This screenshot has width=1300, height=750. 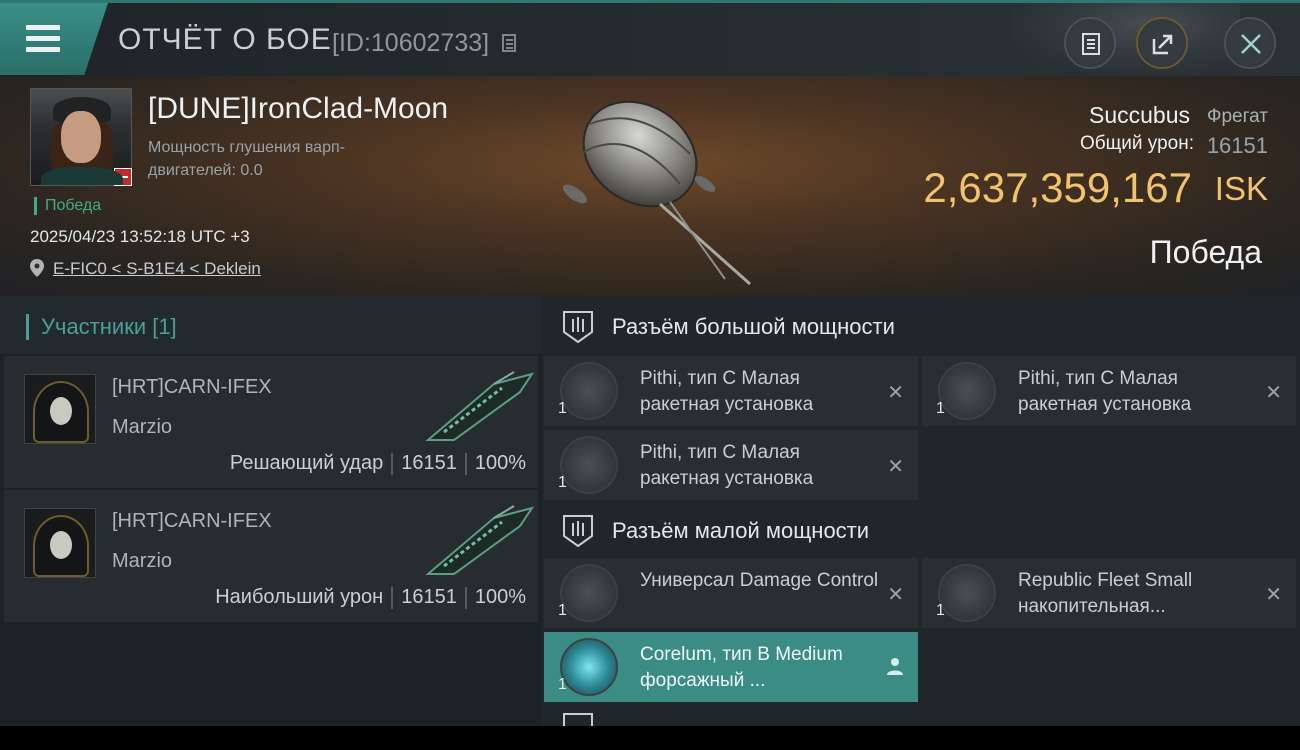 I want to click on participant-stats: Решающий удар 16151 100%, so click(x=378, y=463).